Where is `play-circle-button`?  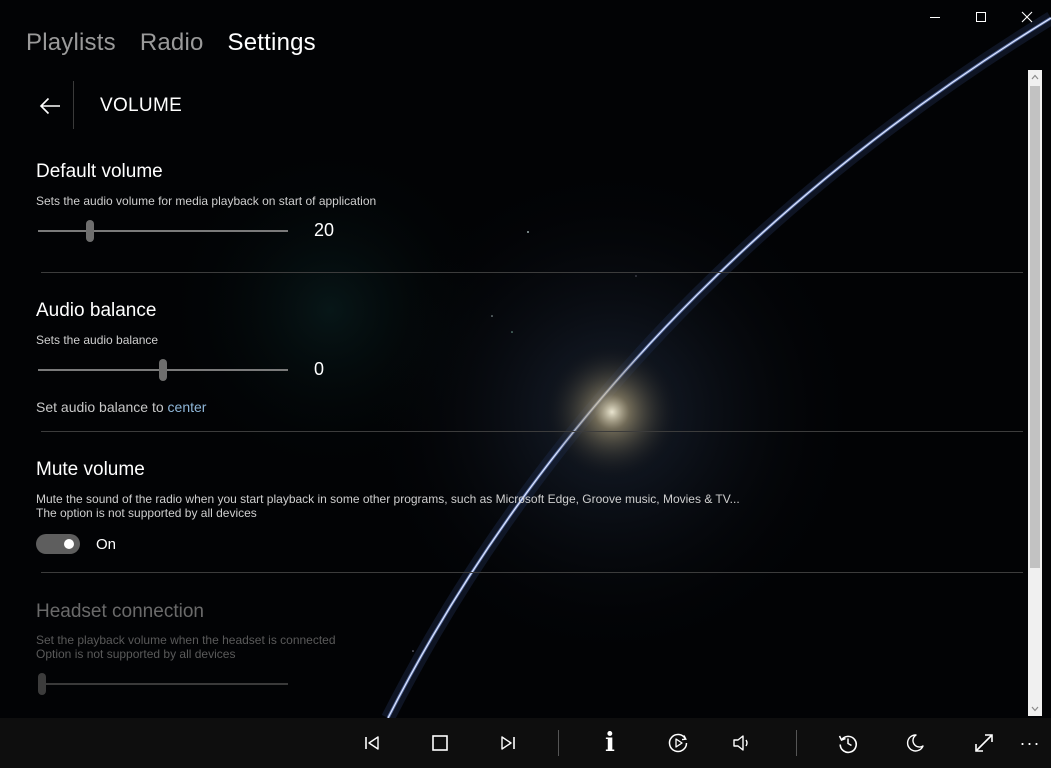
play-circle-button is located at coordinates (678, 743).